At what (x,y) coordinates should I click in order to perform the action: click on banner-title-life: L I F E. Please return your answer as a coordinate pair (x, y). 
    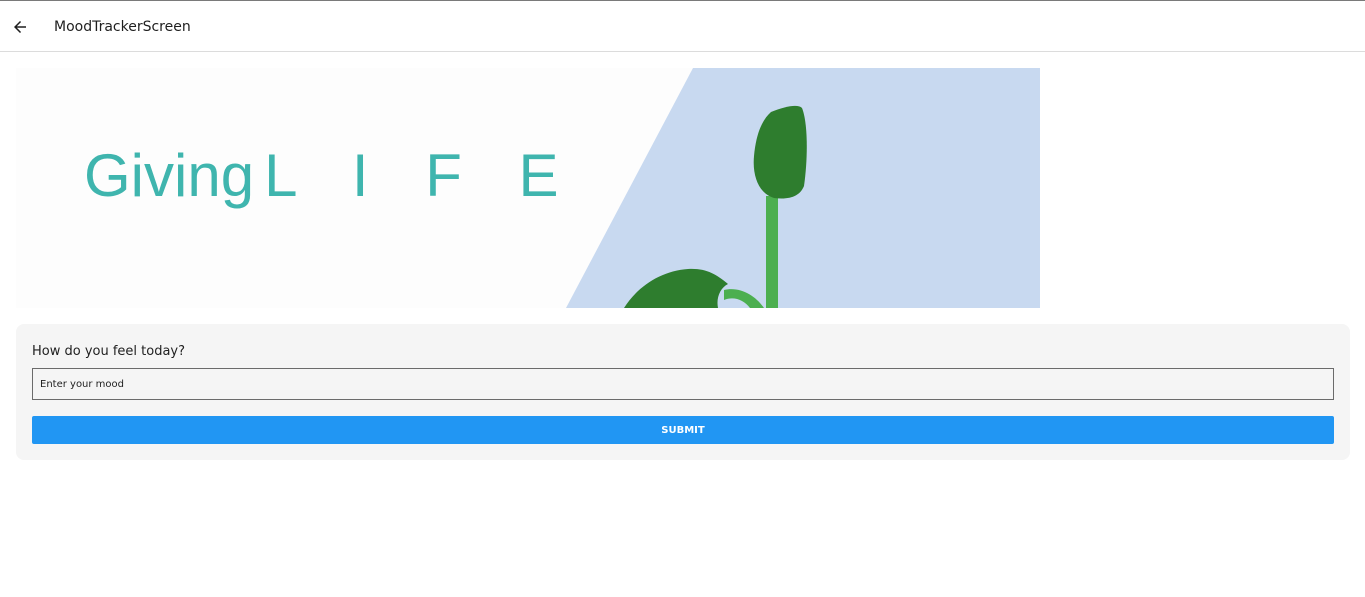
    Looking at the image, I should click on (421, 175).